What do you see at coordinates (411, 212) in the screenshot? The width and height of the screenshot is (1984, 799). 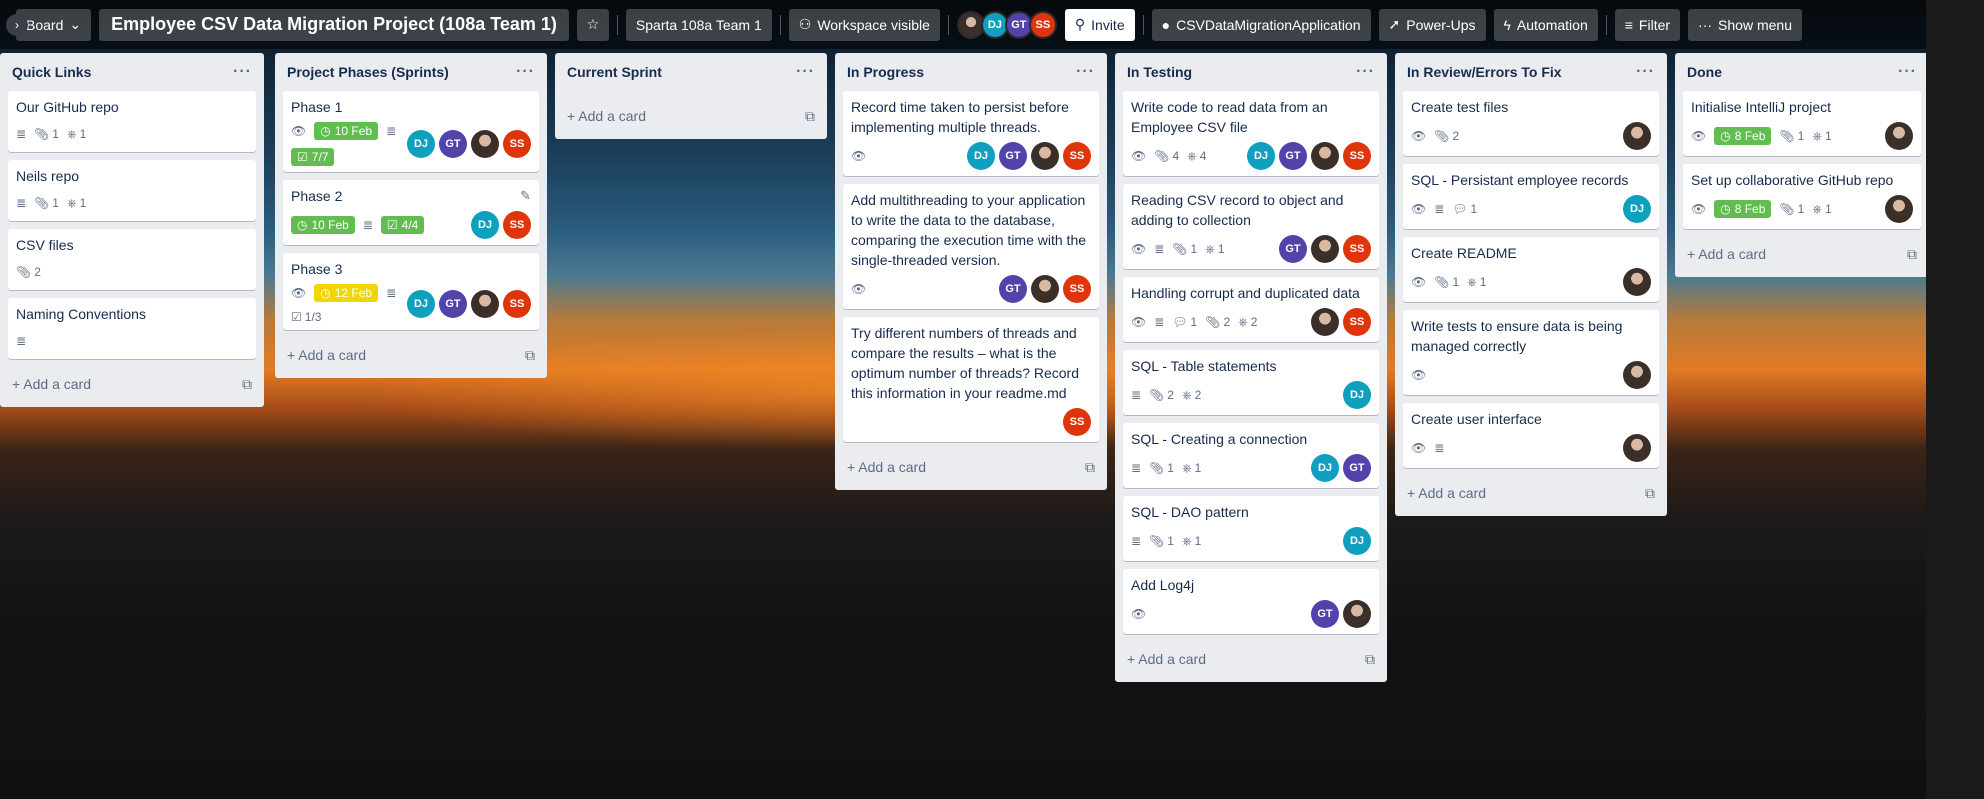 I see `card: Phase 2 ✎ ◷ 10 Feb ≣ ☑ 4/4 DJ SS` at bounding box center [411, 212].